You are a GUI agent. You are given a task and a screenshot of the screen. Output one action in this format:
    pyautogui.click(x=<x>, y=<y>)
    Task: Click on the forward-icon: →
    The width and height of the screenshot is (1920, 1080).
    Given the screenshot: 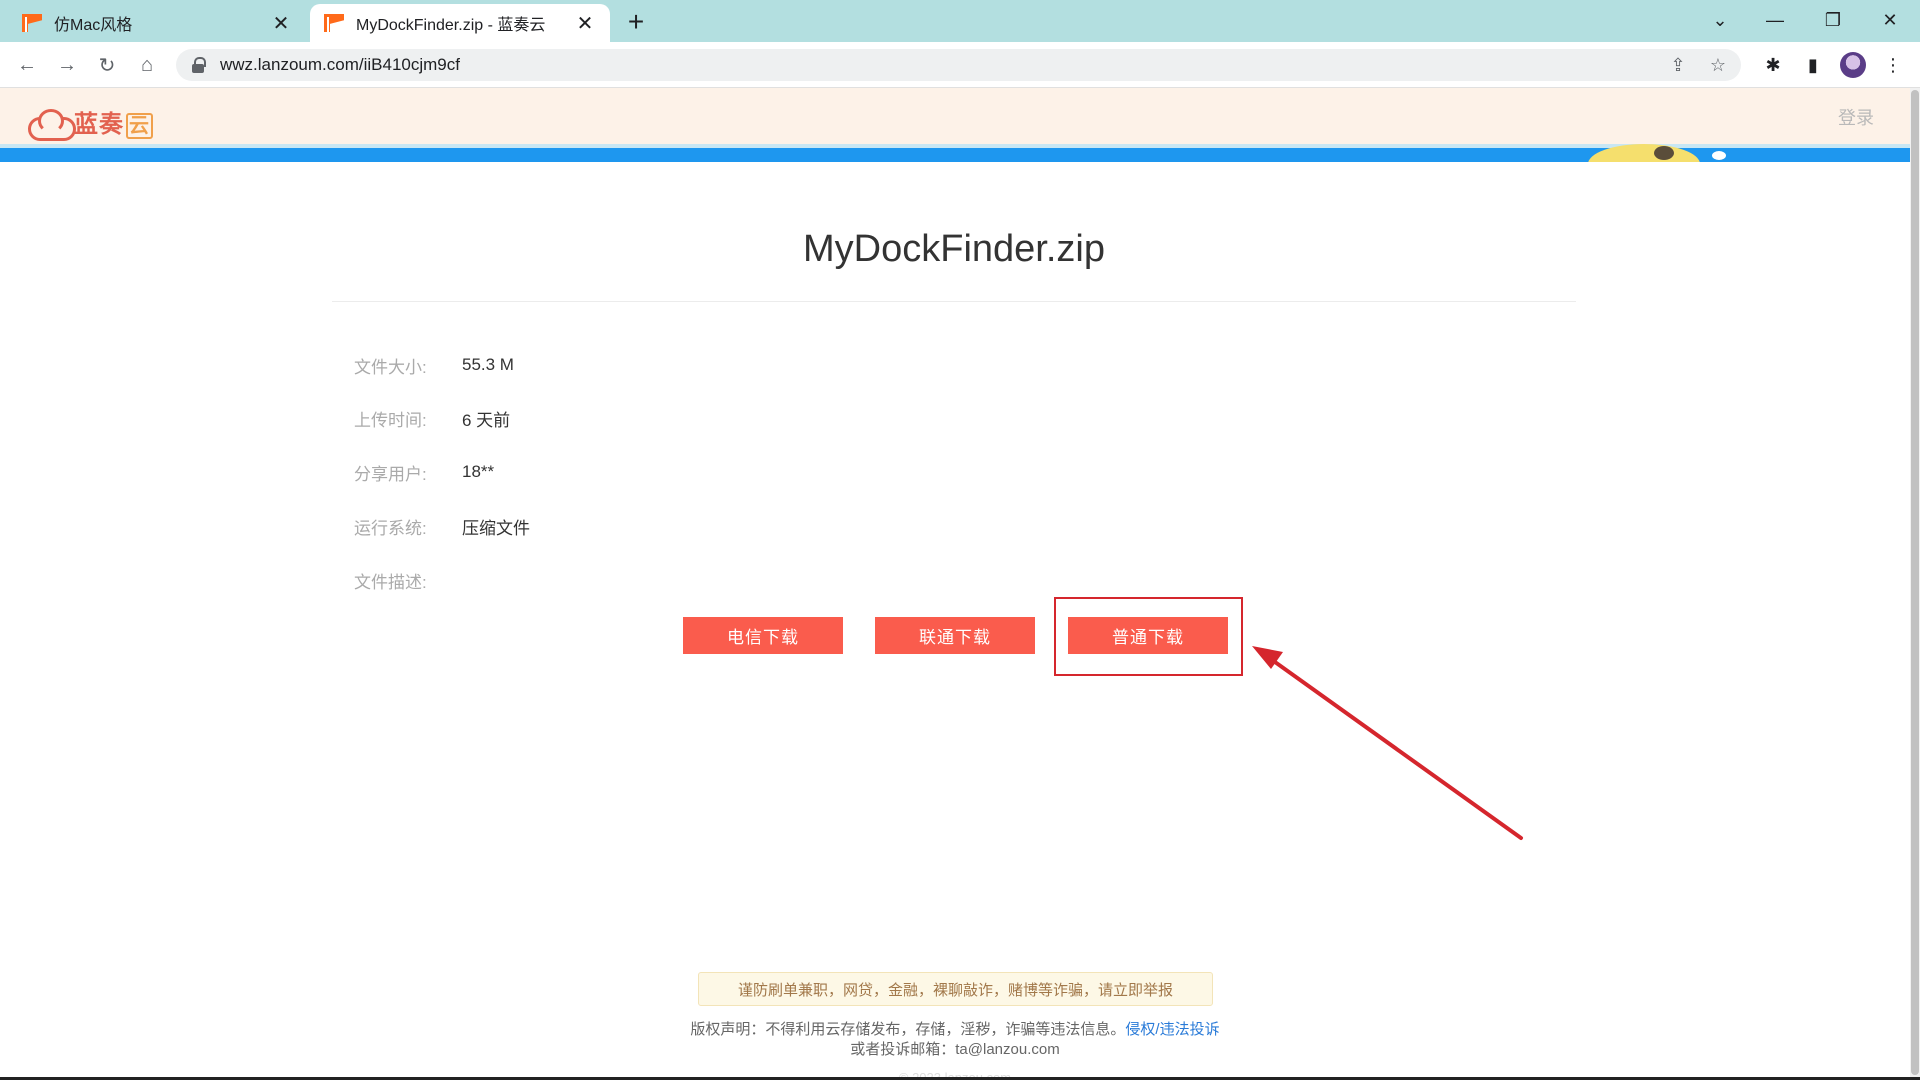 What is the action you would take?
    pyautogui.click(x=67, y=65)
    